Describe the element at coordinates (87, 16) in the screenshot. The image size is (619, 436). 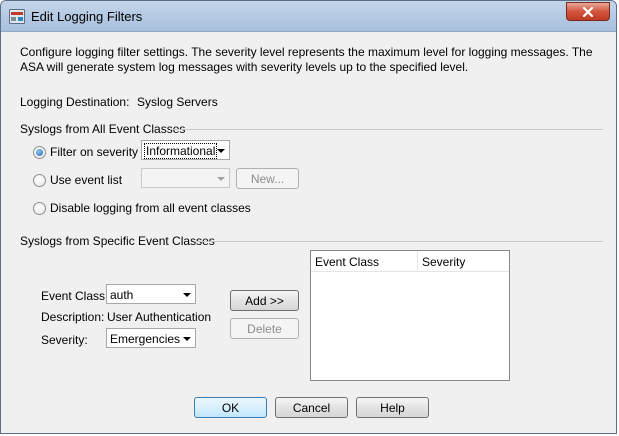
I see `window-title: Edit Logging Filters` at that location.